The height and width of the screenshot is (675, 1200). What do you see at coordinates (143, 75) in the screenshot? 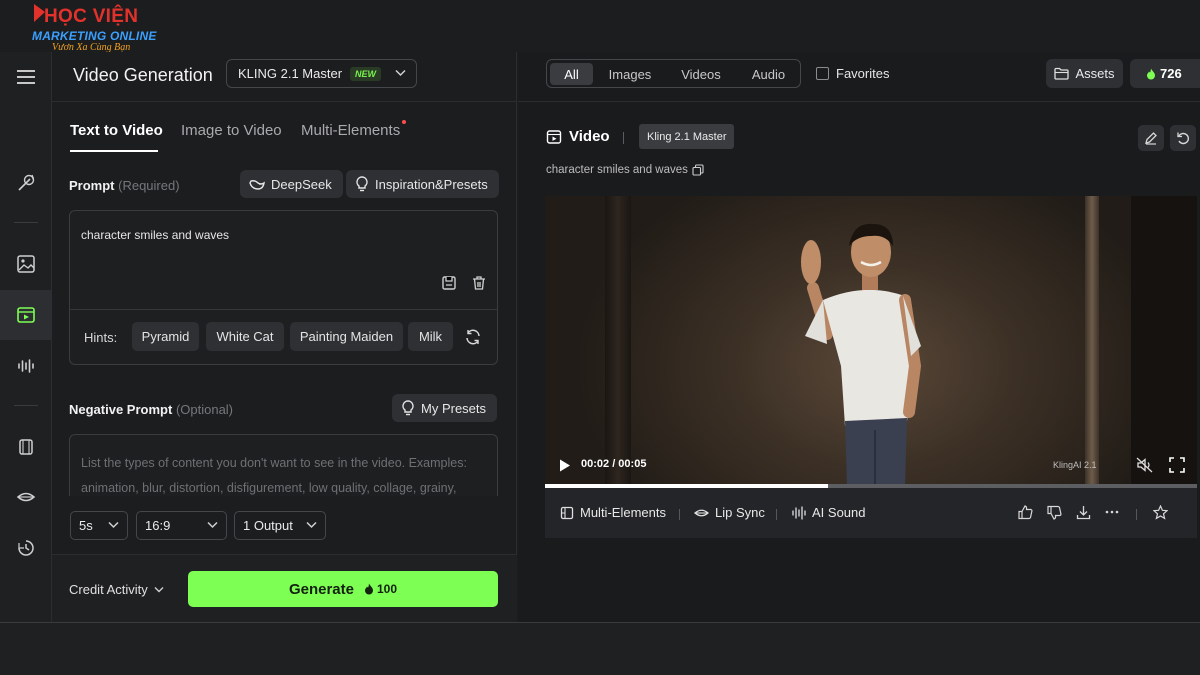
I see `page-title: Video Generation` at bounding box center [143, 75].